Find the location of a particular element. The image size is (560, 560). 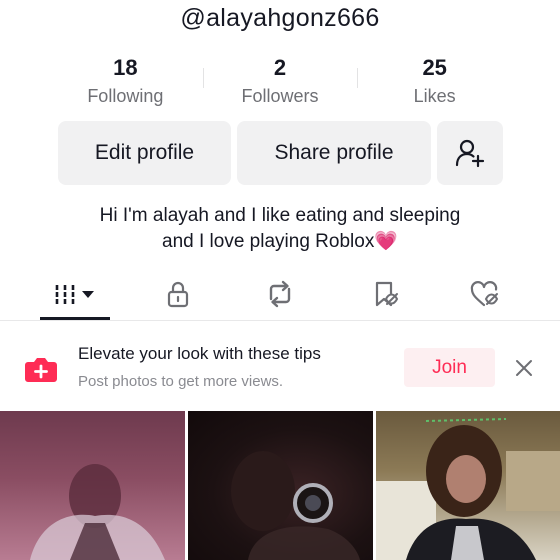

liked-icon is located at coordinates (484, 294).